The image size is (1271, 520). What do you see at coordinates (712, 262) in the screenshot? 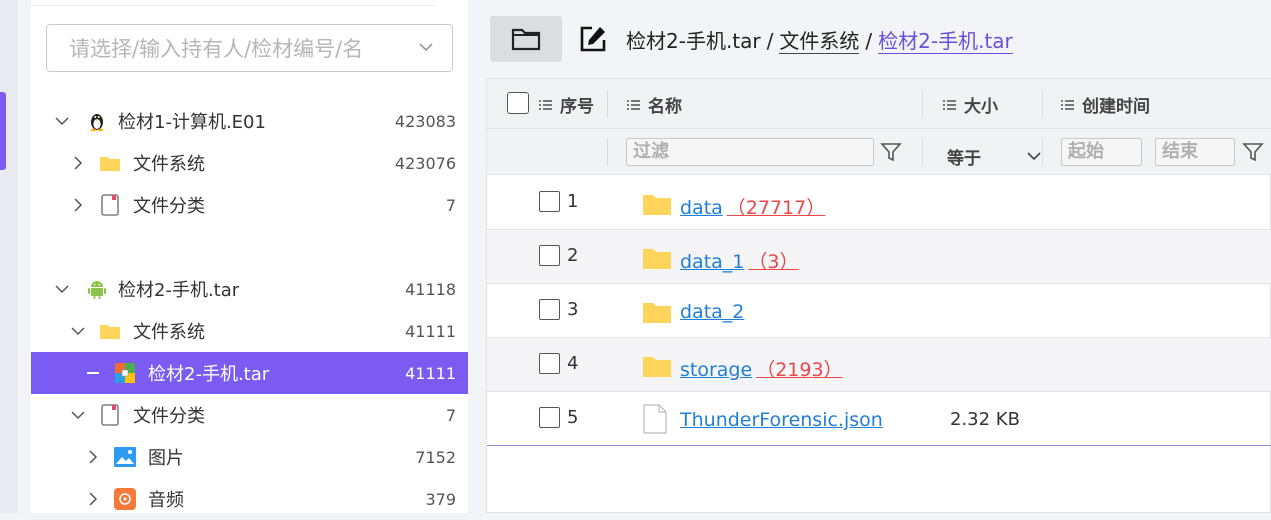
I see `file-name: data_1` at bounding box center [712, 262].